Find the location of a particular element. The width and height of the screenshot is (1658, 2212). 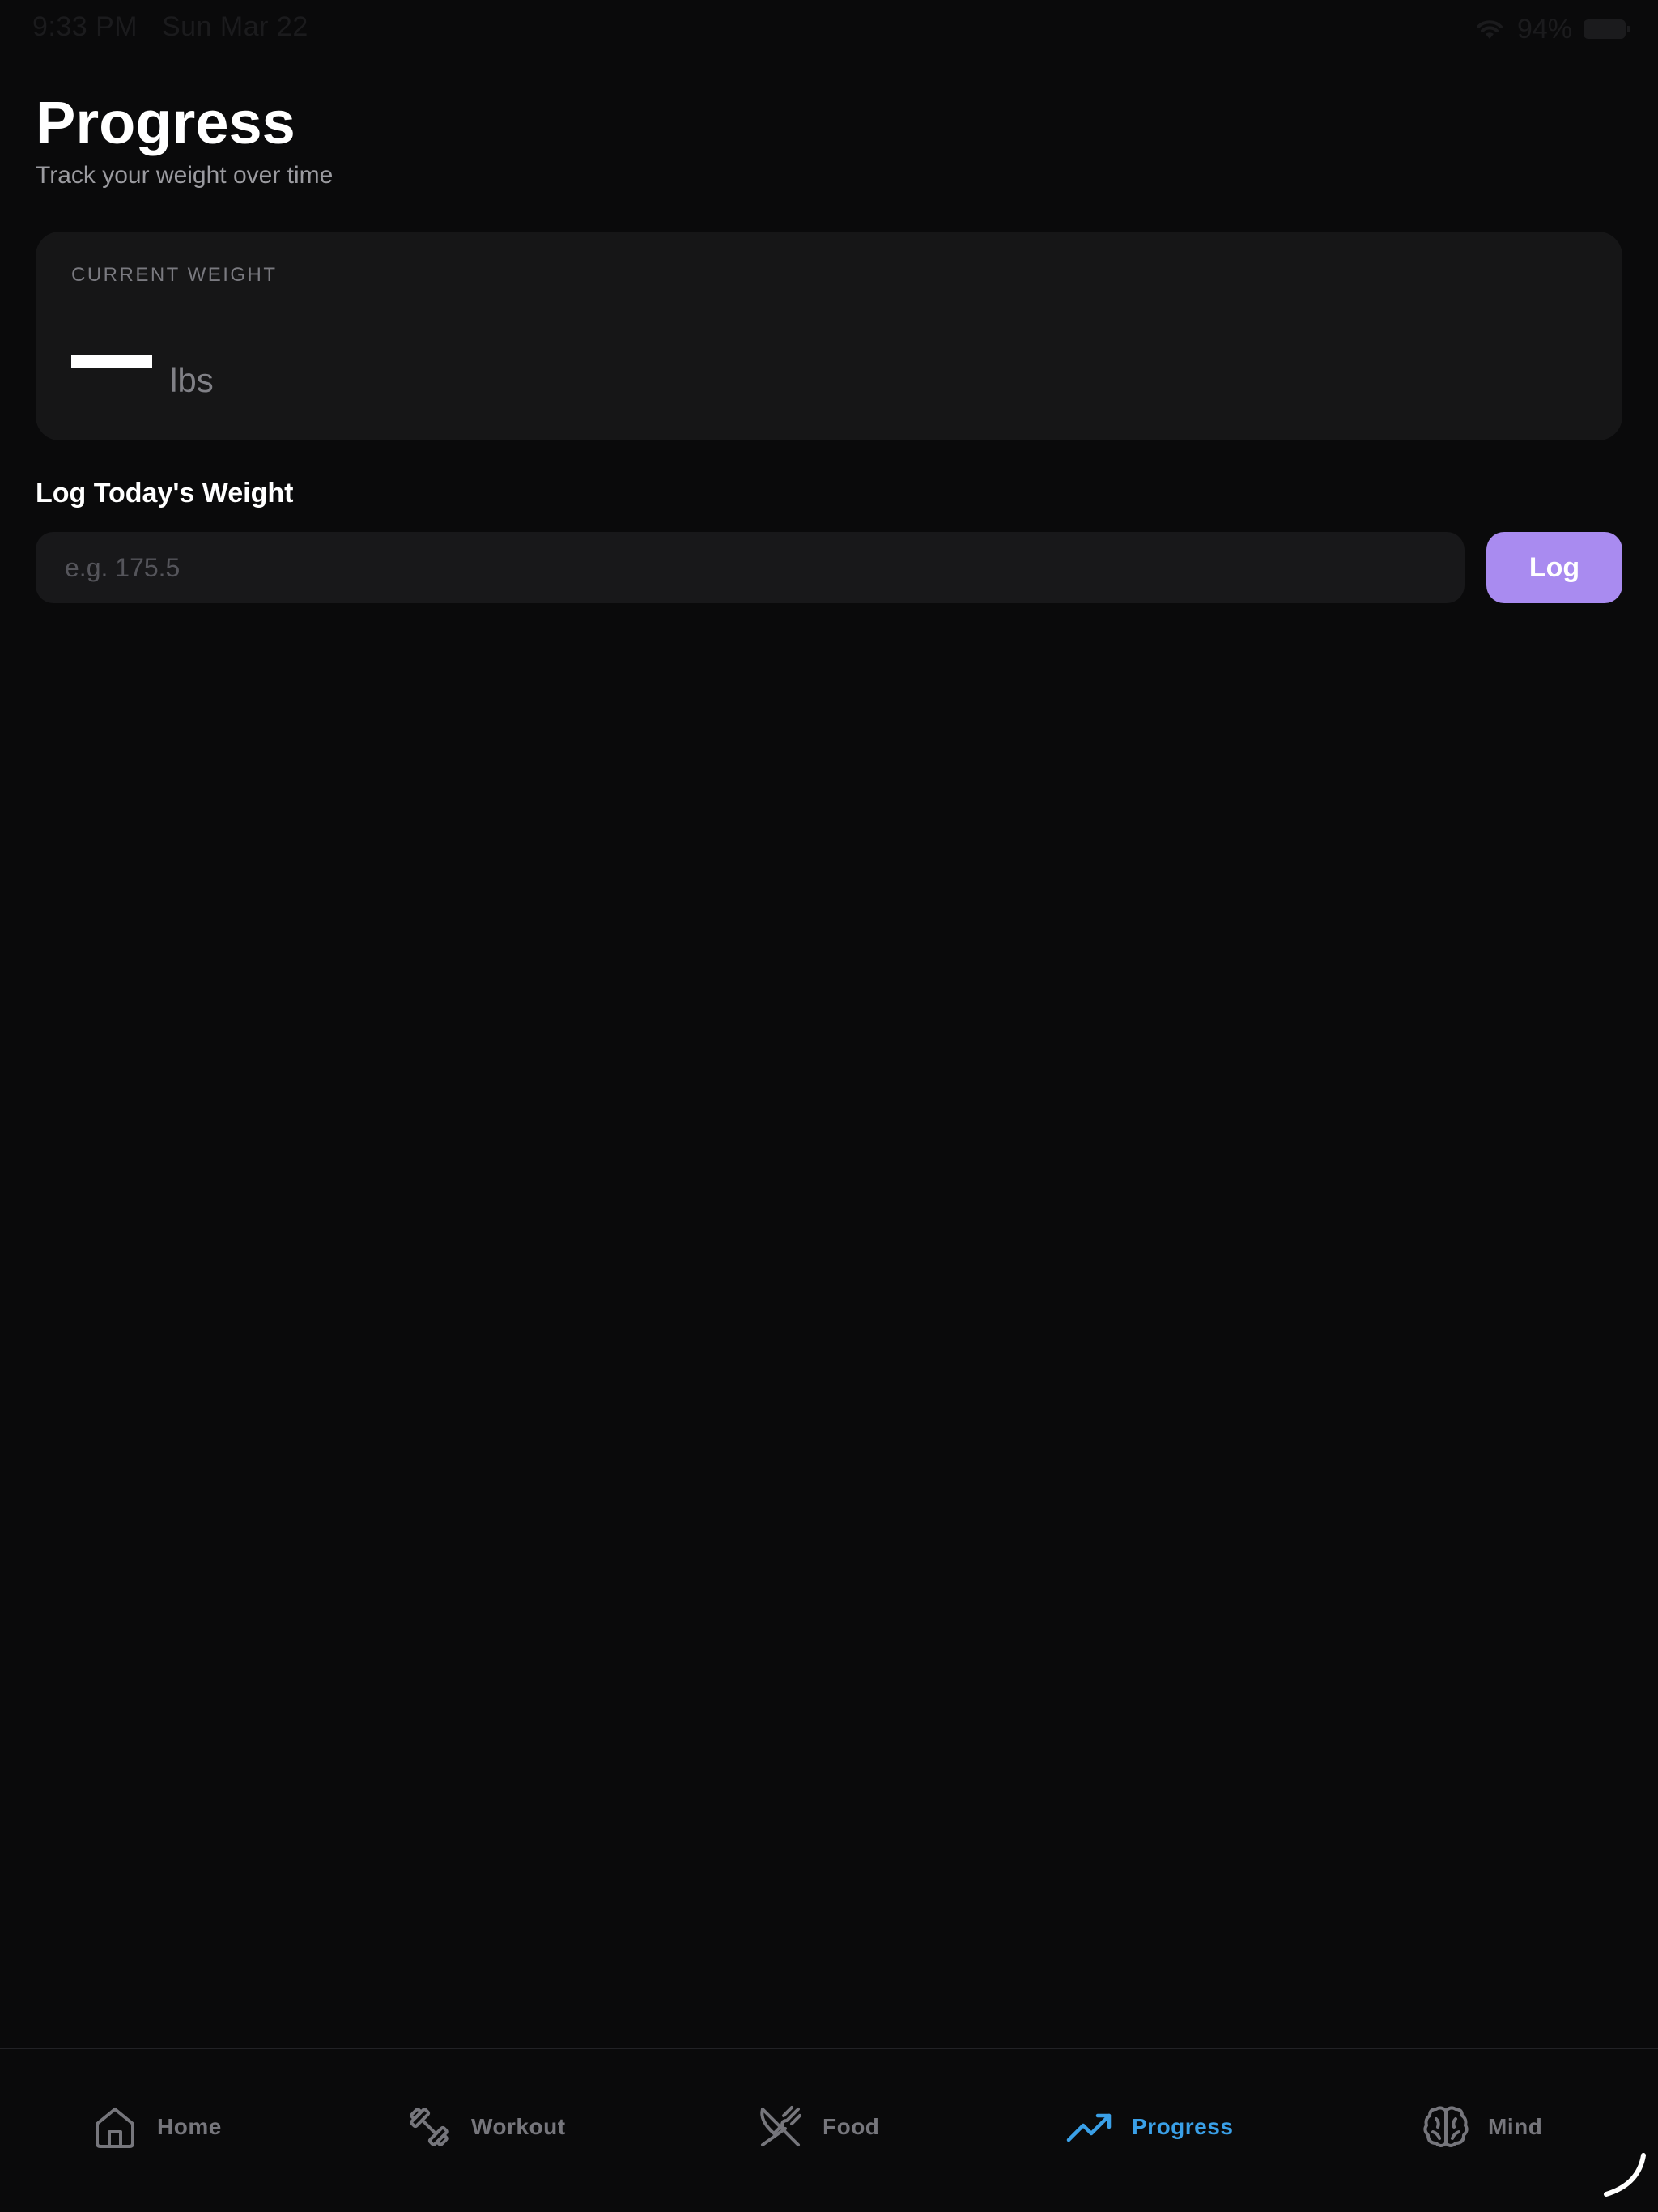

page-subtitle: Track your weight over time is located at coordinates (185, 176).